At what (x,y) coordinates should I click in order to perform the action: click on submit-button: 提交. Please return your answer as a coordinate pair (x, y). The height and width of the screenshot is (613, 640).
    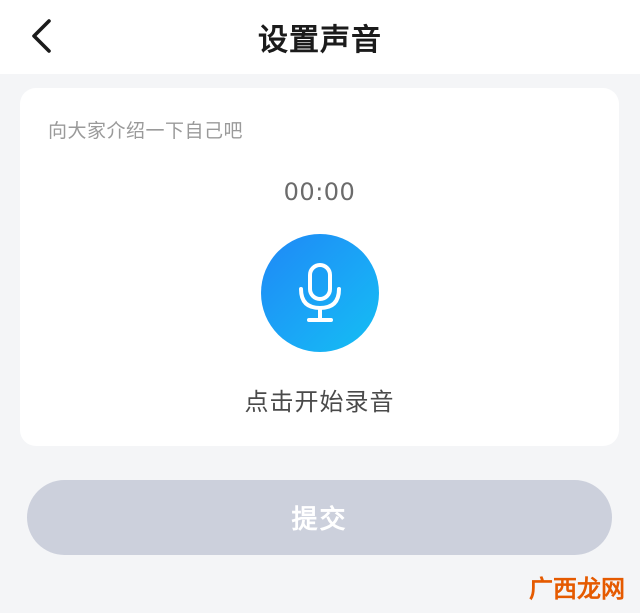
    Looking at the image, I should click on (319, 517).